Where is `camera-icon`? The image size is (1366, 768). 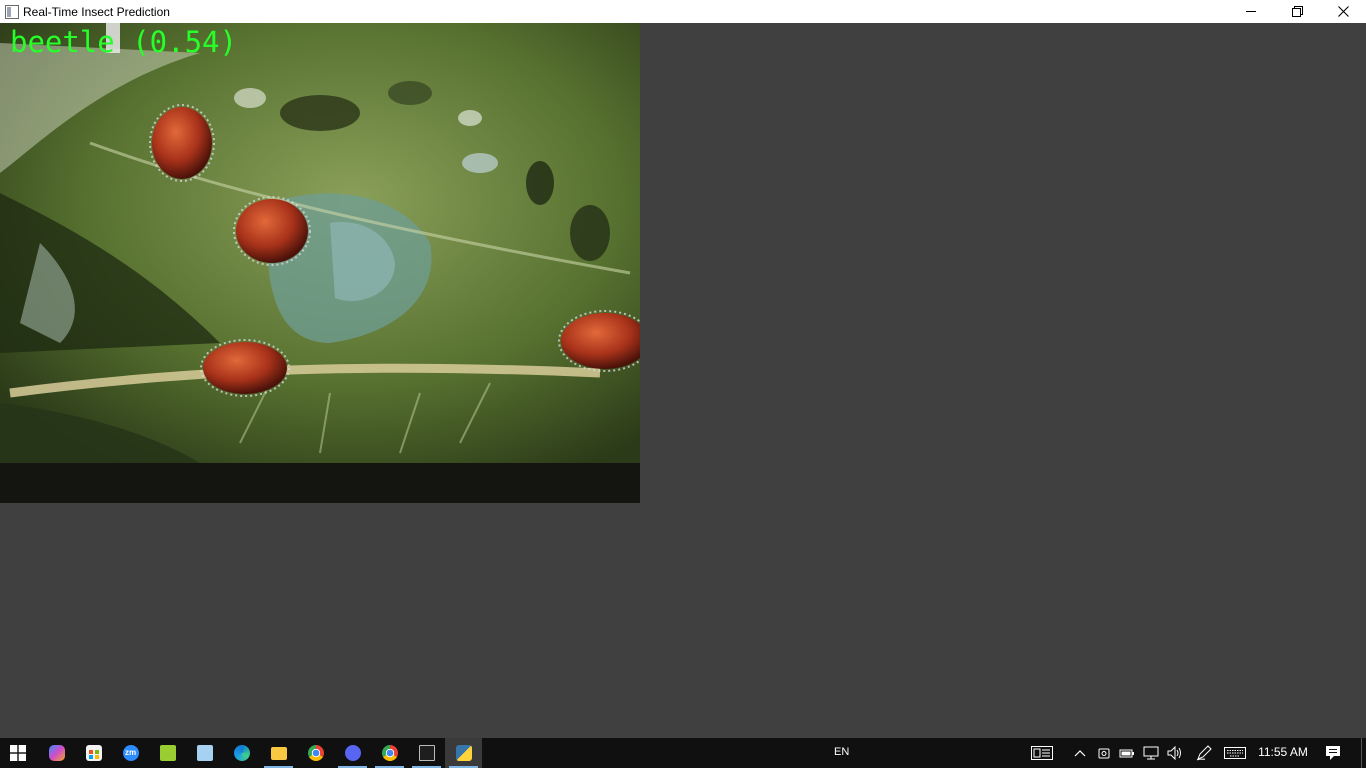 camera-icon is located at coordinates (1104, 753).